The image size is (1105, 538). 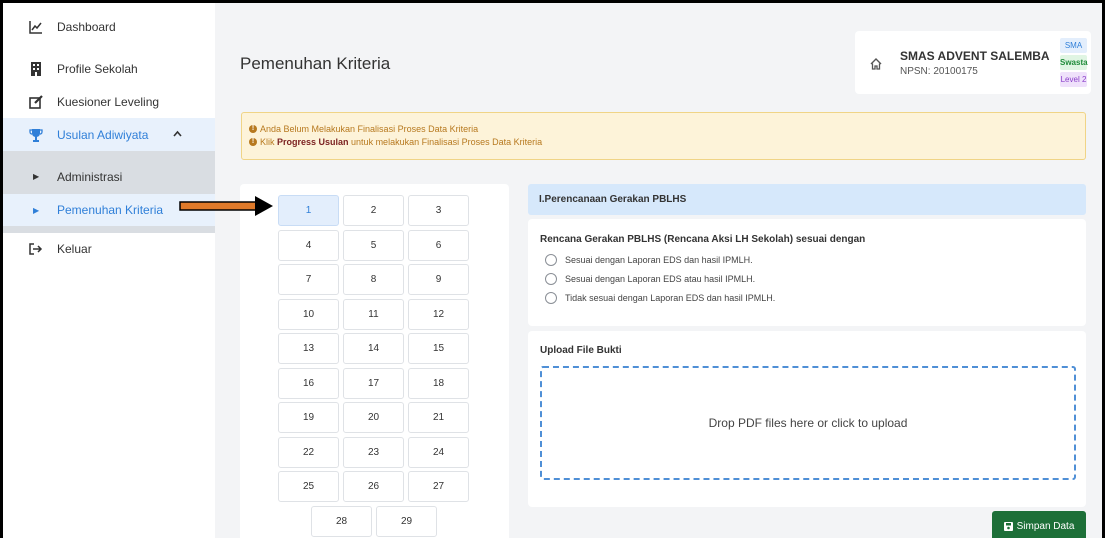 I want to click on sidebar-subitem-label: Administrasi, so click(x=90, y=176).